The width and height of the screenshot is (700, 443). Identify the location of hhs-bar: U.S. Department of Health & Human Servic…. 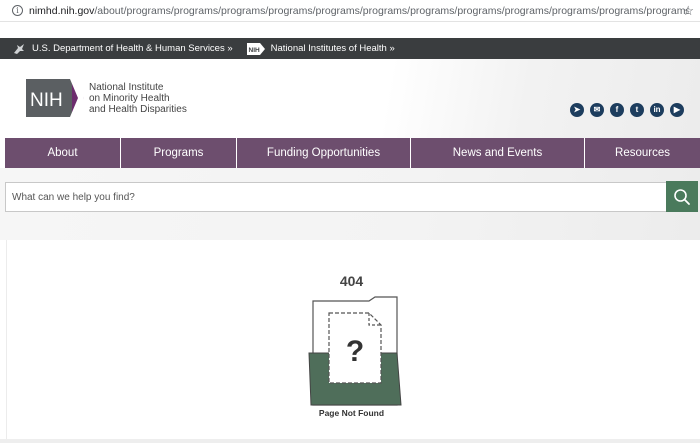
(350, 48).